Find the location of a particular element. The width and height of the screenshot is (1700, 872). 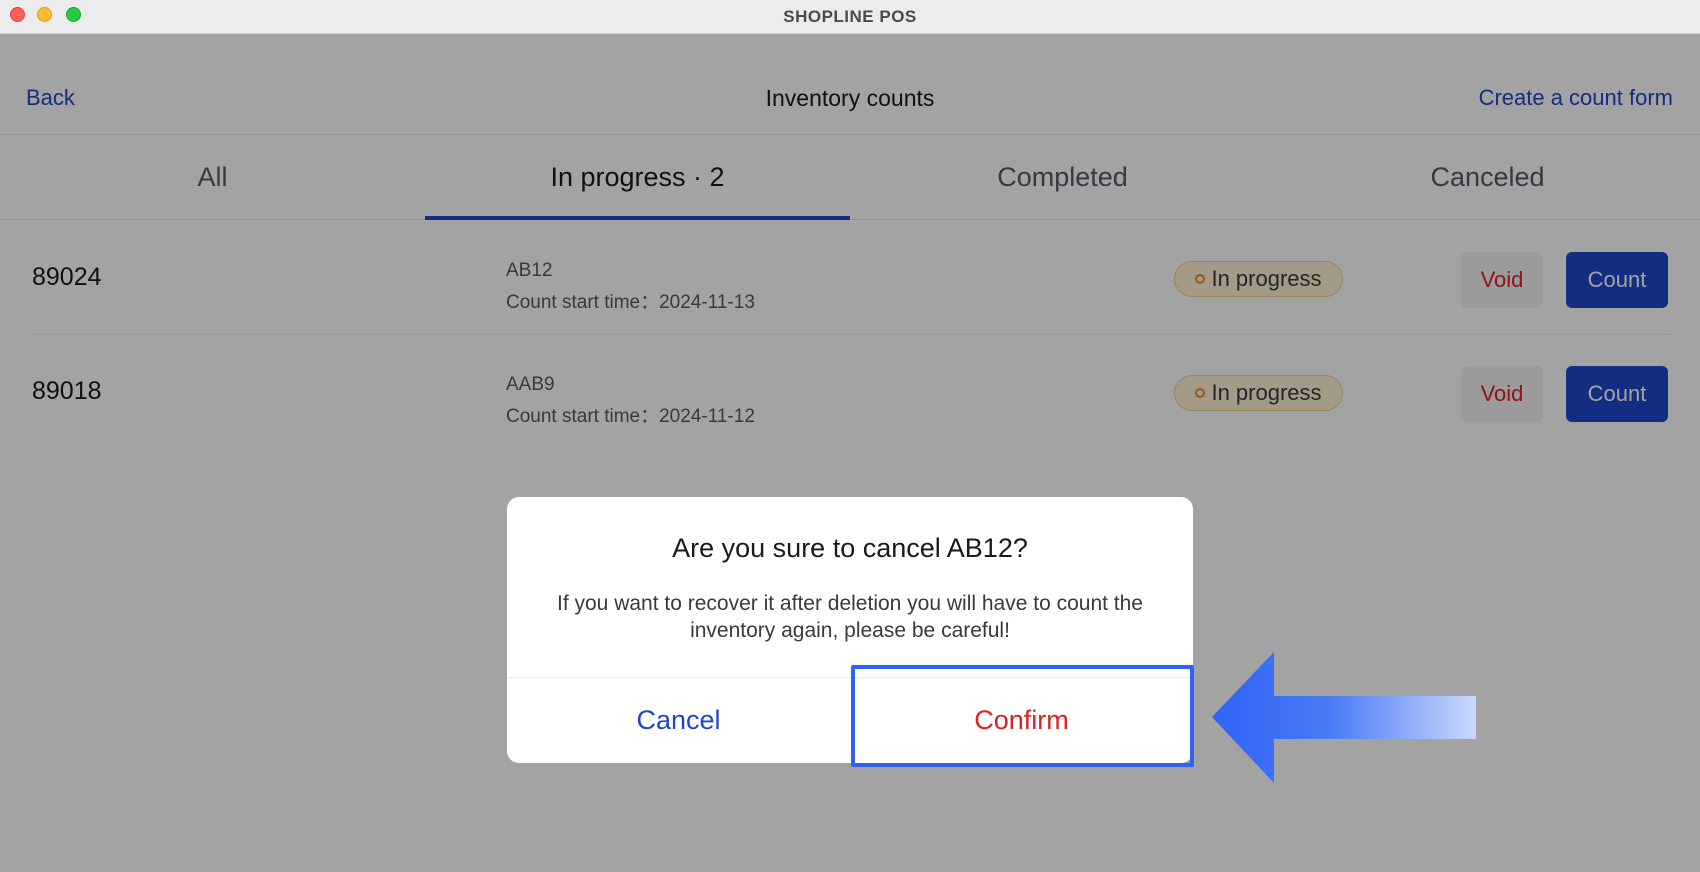

pointer-arrow-icon is located at coordinates (1344, 717).